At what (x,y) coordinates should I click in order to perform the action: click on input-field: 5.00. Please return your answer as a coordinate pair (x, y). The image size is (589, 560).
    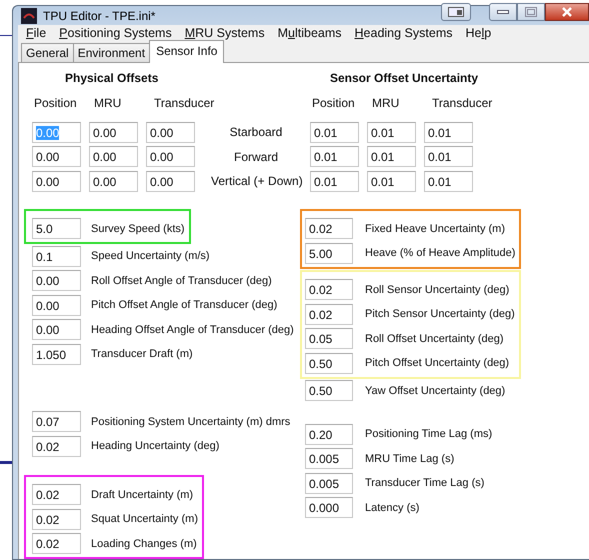
    Looking at the image, I should click on (329, 253).